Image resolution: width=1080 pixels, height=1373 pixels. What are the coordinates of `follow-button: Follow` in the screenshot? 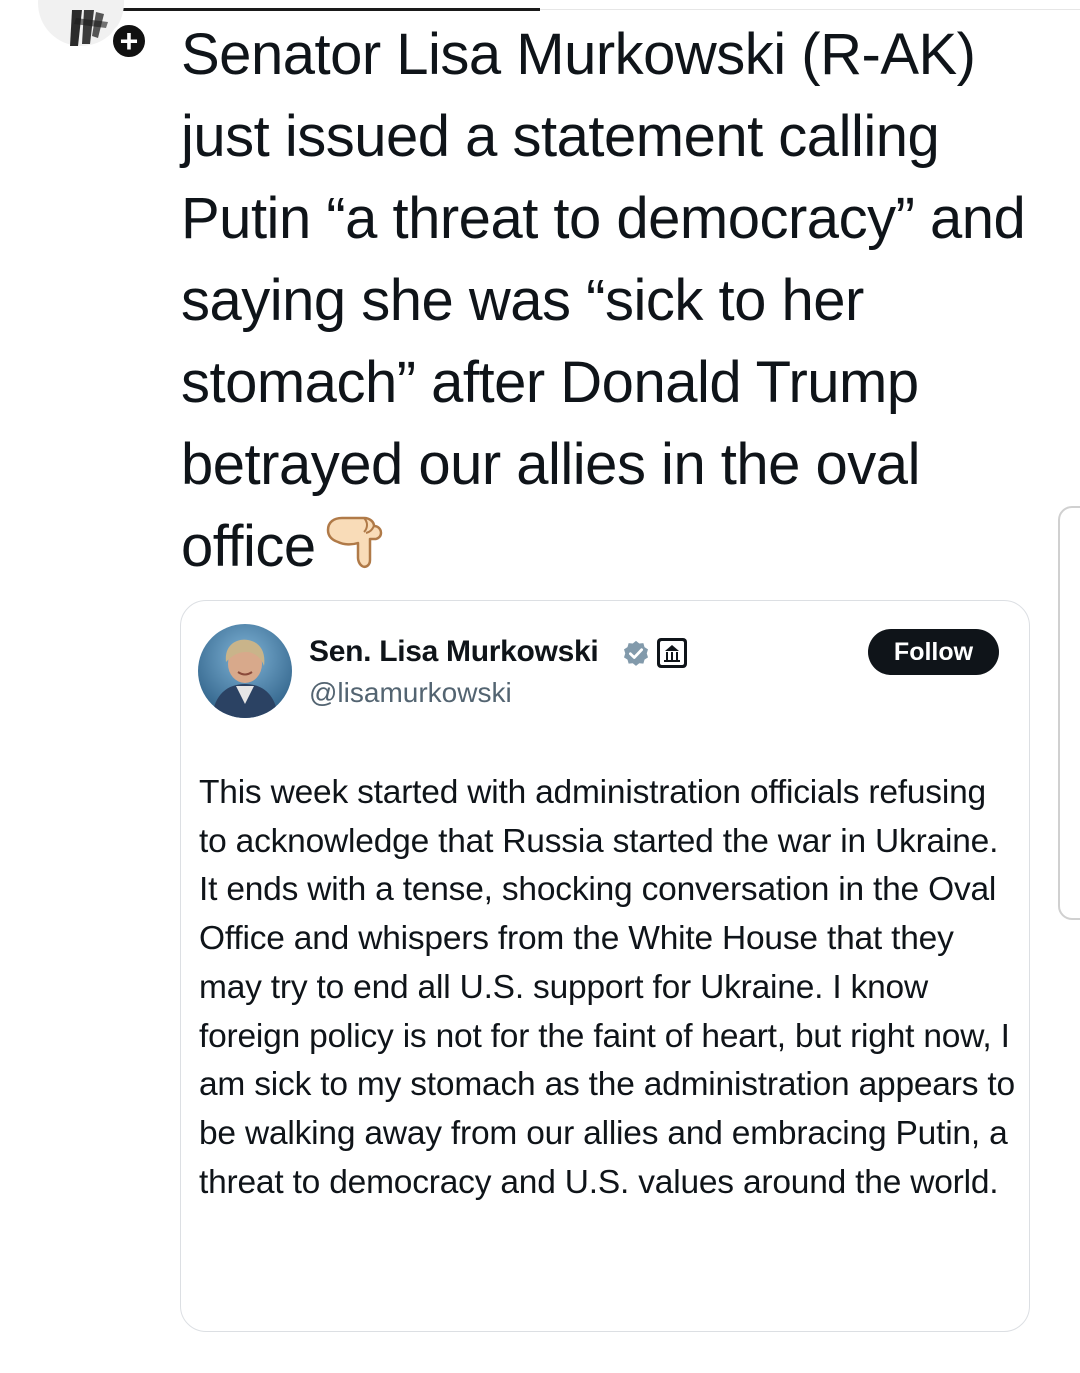 It's located at (933, 652).